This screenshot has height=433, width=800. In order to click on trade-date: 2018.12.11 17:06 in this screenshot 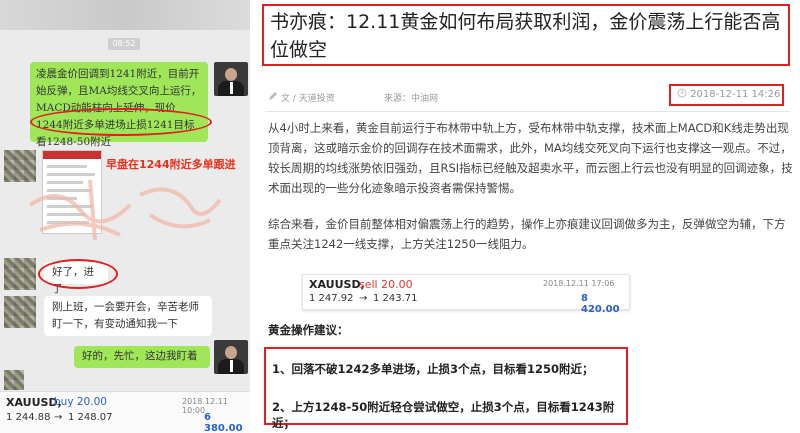, I will do `click(579, 283)`.